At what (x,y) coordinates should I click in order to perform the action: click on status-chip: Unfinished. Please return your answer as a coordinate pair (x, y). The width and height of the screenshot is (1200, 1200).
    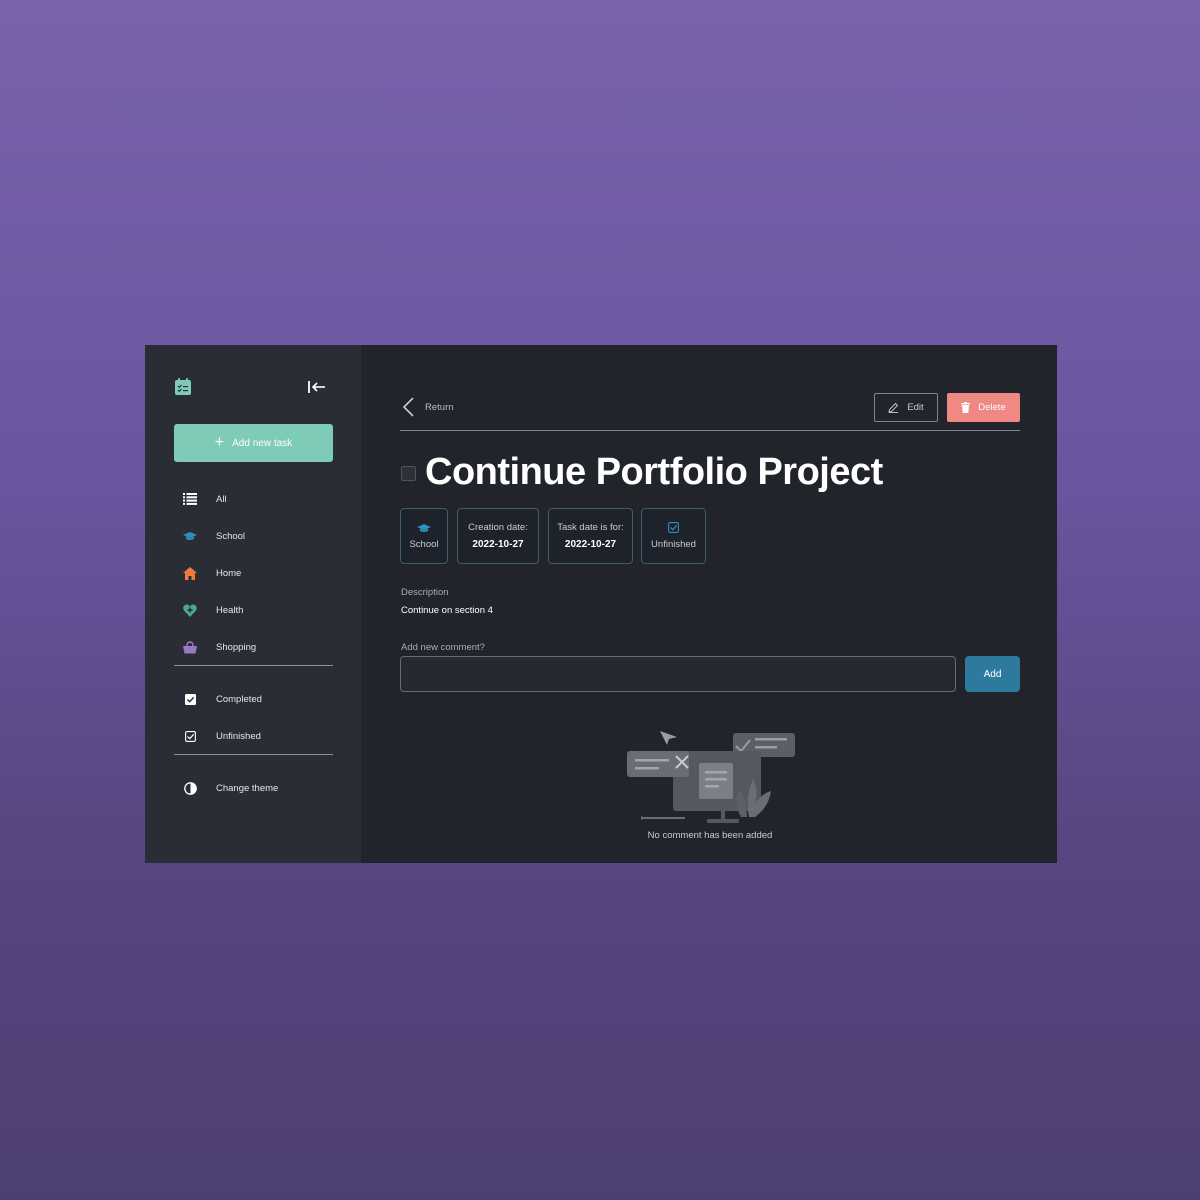
    Looking at the image, I should click on (673, 536).